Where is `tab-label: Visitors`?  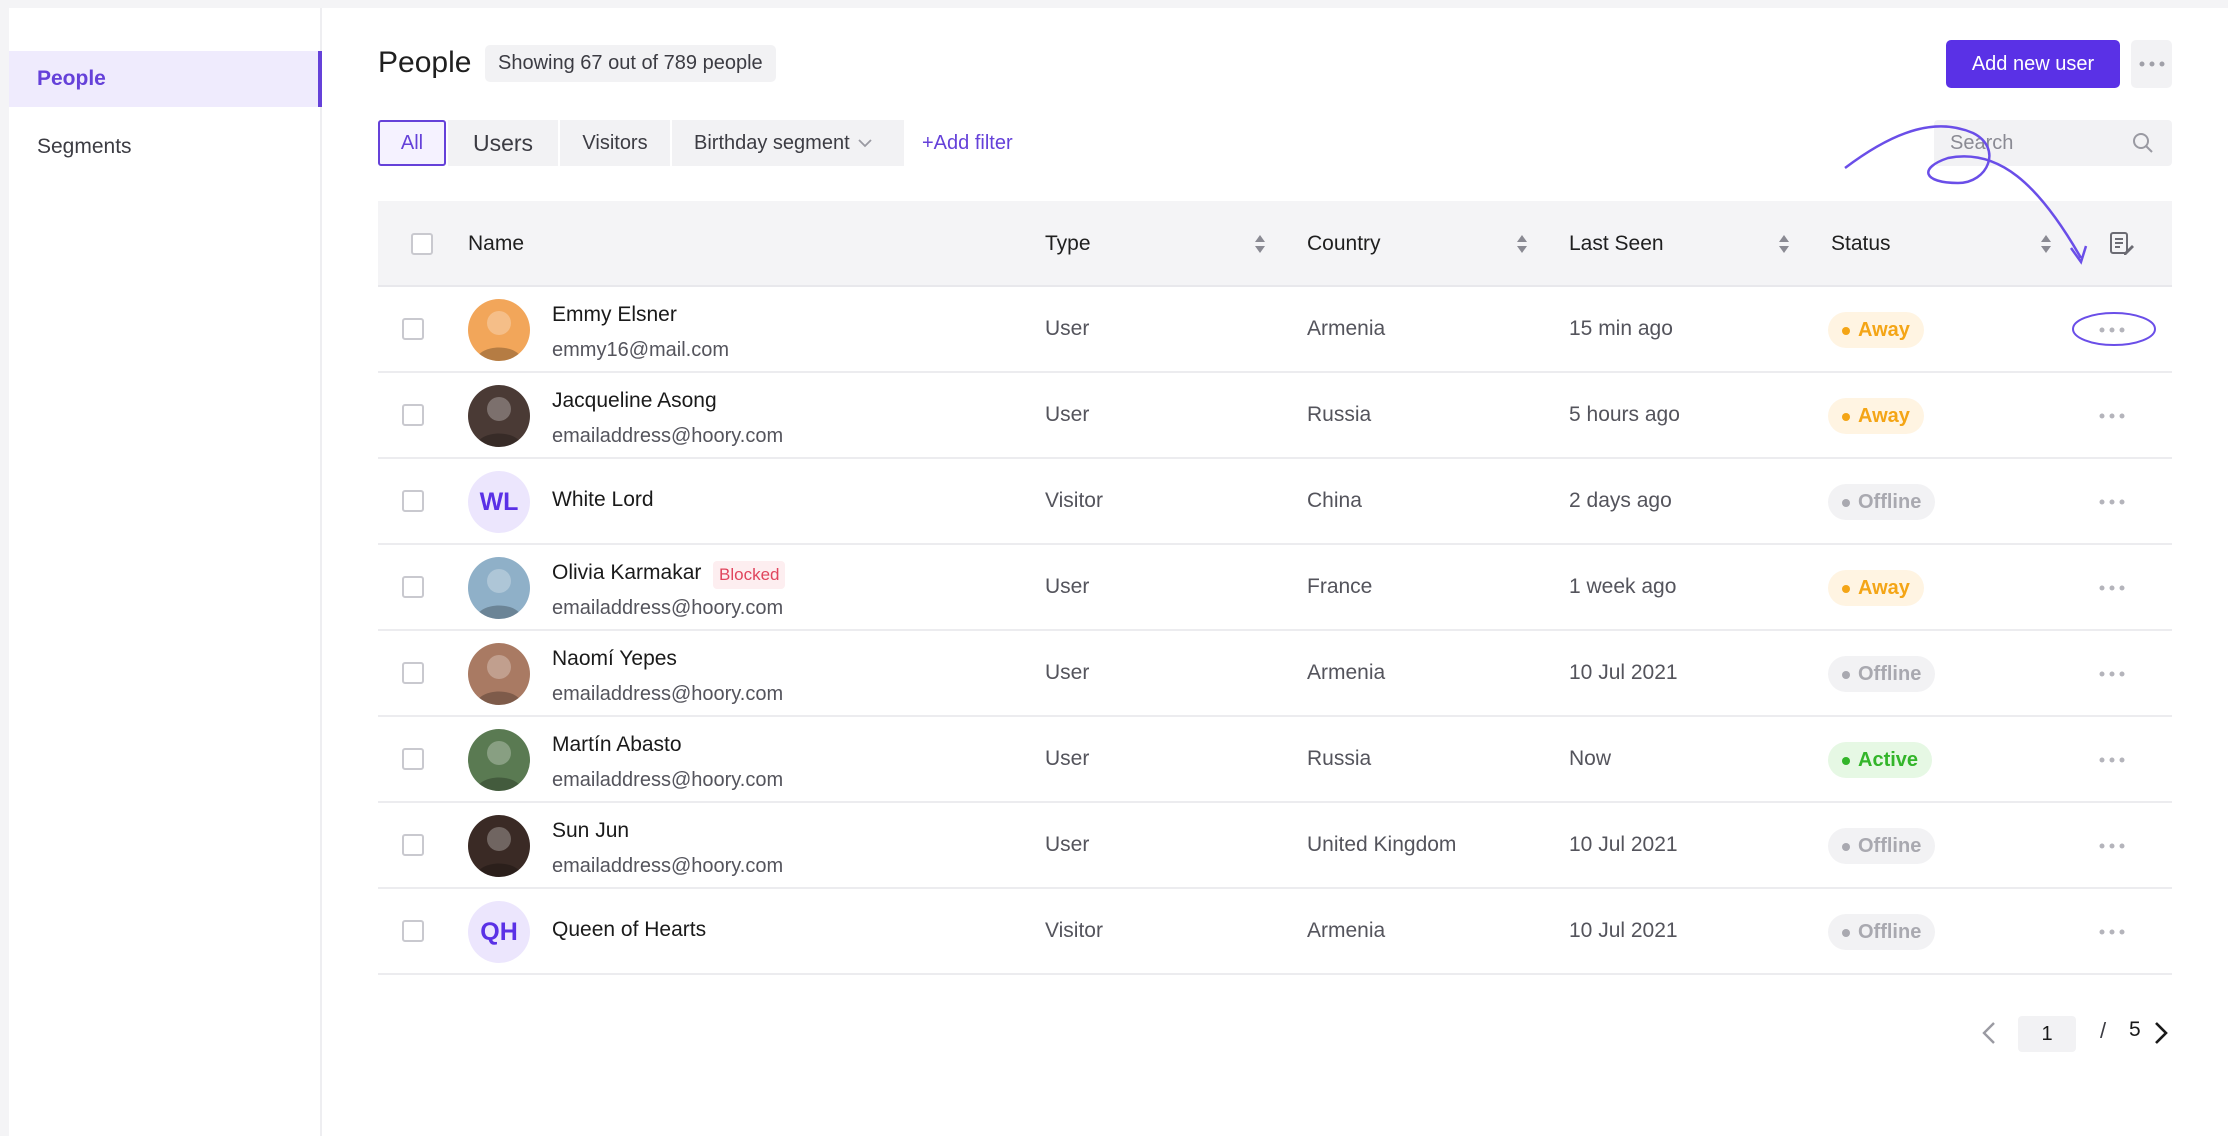
tab-label: Visitors is located at coordinates (615, 142).